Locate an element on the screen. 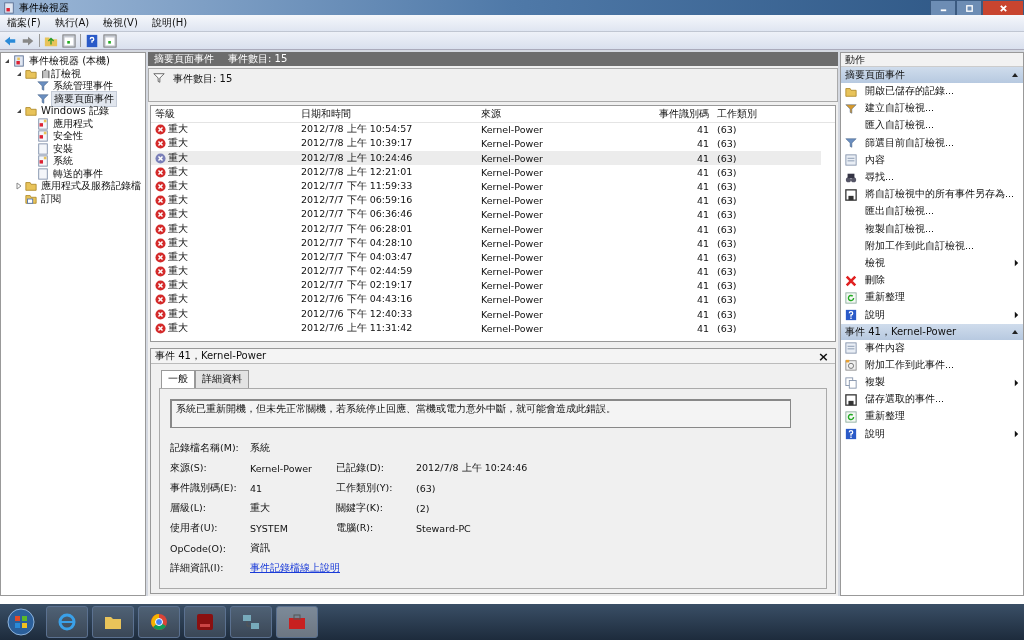 The width and height of the screenshot is (1024, 640). table-row: 重大 2012/7/6 上午 11:31:42 Kernel-Power 41 (63) is located at coordinates (486, 328).